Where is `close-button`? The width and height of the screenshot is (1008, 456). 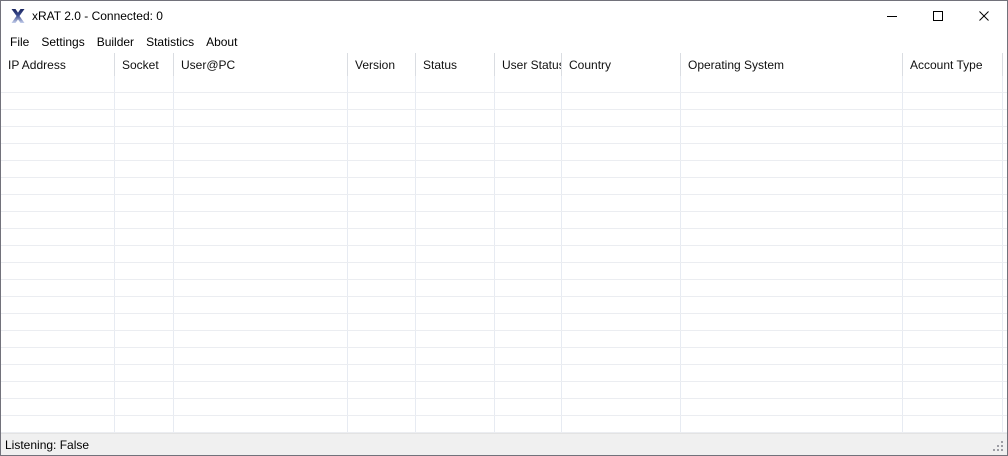
close-button is located at coordinates (984, 16).